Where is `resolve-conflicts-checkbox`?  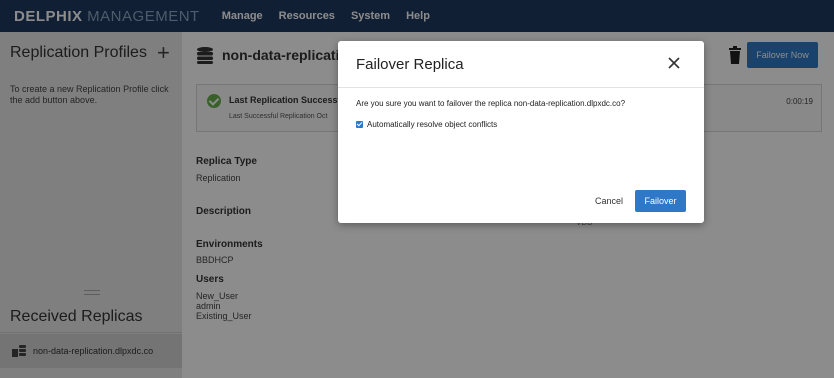 resolve-conflicts-checkbox is located at coordinates (359, 124).